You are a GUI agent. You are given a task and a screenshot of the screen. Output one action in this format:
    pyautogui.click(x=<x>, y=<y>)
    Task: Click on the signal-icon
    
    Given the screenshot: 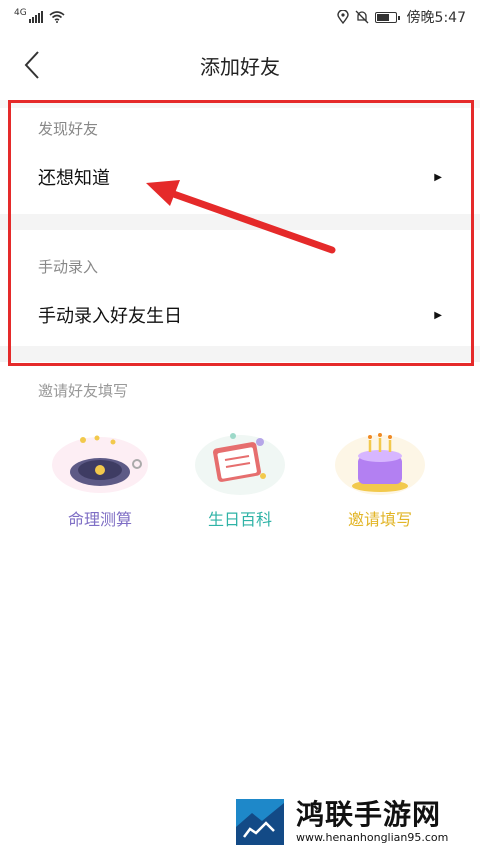 What is the action you would take?
    pyautogui.click(x=35, y=17)
    